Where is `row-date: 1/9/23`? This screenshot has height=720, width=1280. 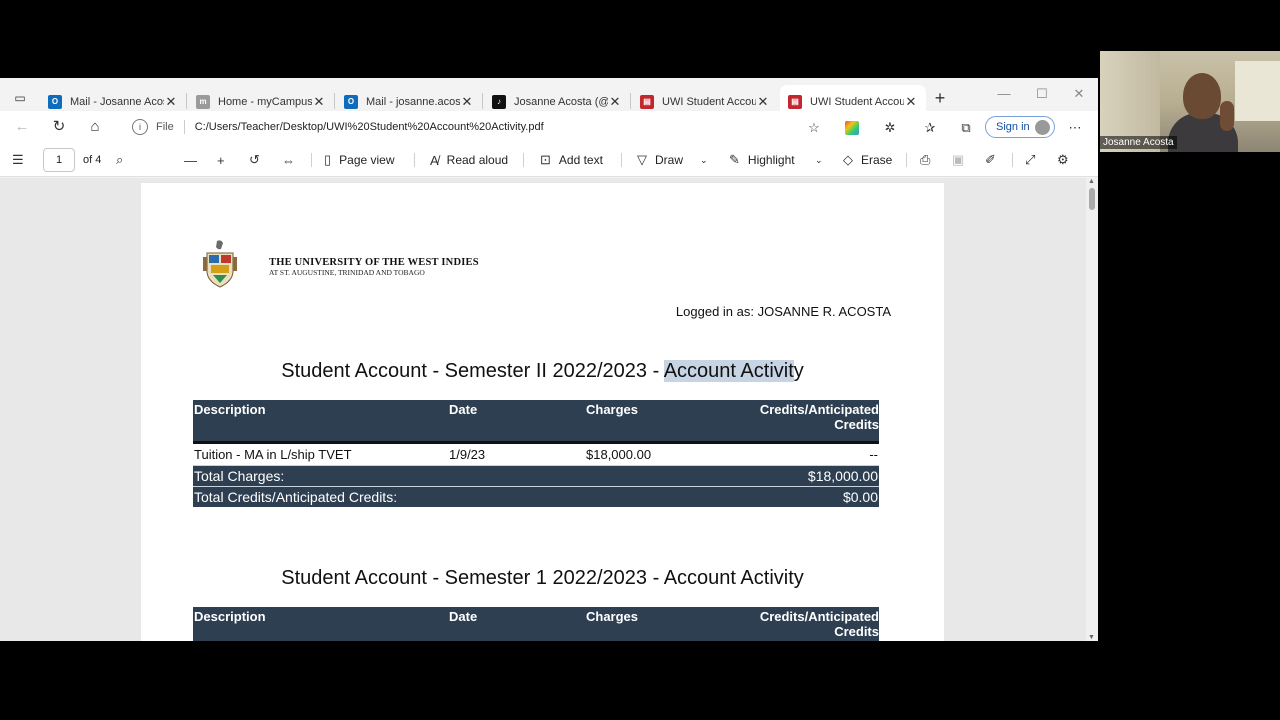 row-date: 1/9/23 is located at coordinates (516, 452).